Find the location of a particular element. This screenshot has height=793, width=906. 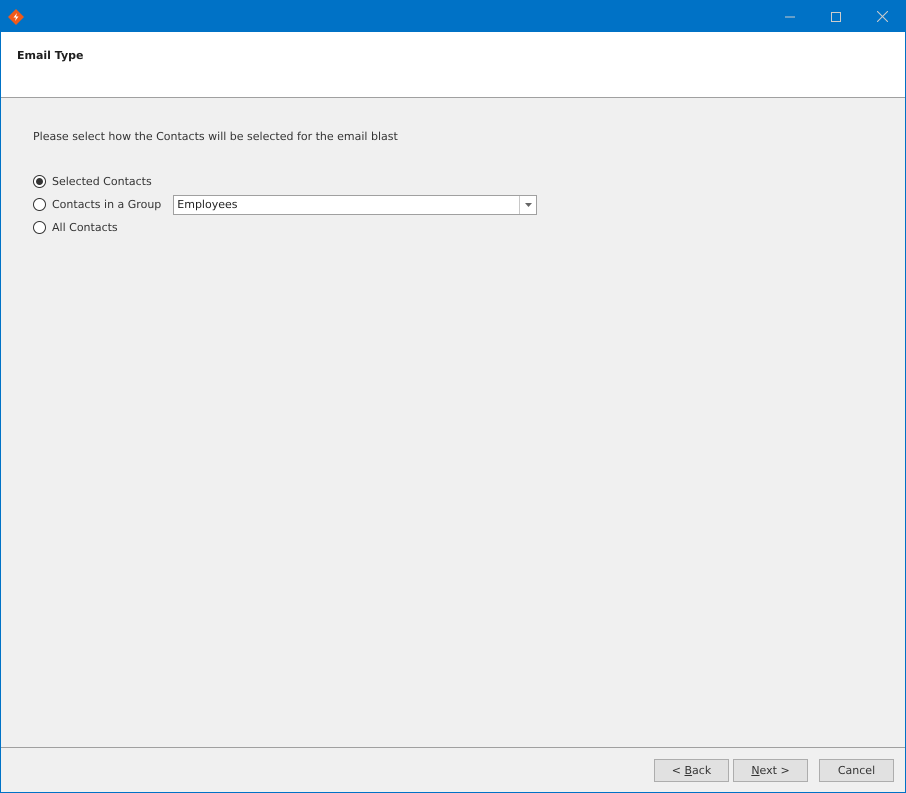

dropdown-arrow-icon is located at coordinates (528, 204).